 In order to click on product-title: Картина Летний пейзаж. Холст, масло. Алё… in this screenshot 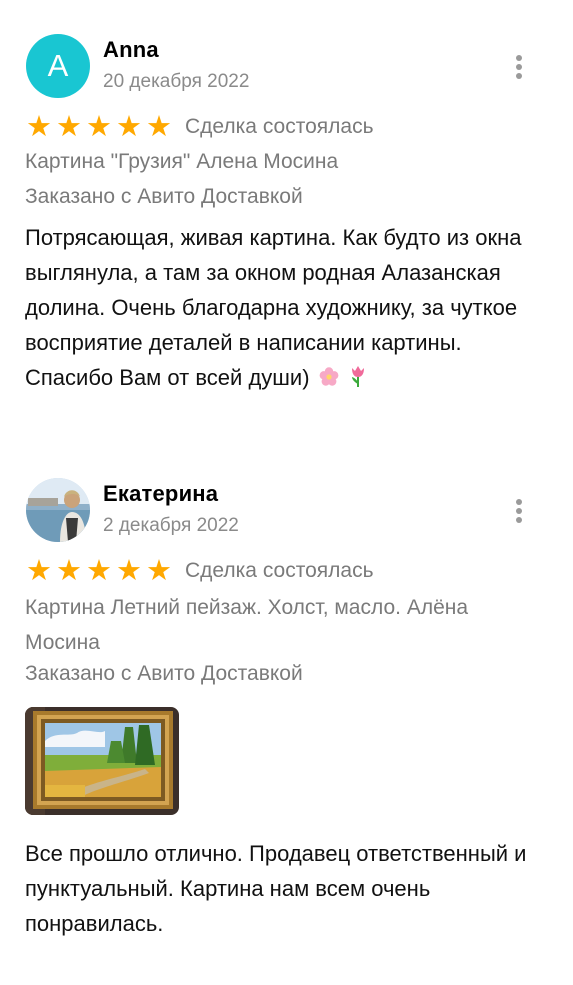, I will do `click(285, 625)`.